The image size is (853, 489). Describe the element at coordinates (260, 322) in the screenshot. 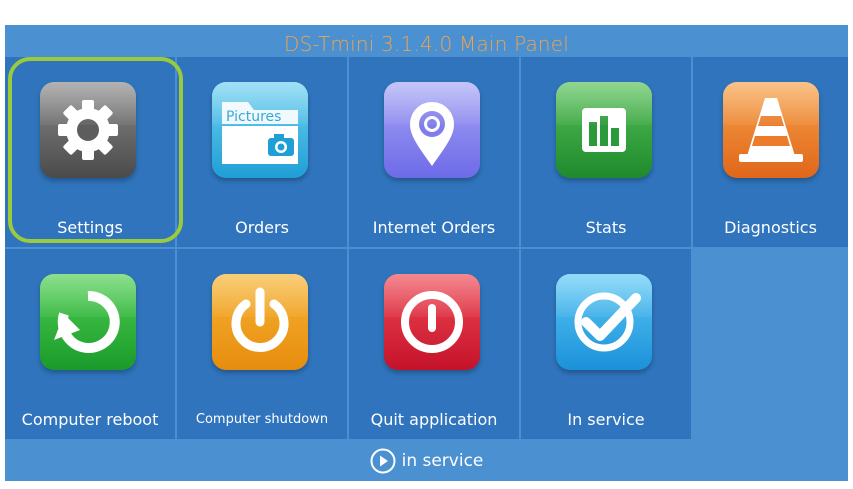

I see `power-icon` at that location.